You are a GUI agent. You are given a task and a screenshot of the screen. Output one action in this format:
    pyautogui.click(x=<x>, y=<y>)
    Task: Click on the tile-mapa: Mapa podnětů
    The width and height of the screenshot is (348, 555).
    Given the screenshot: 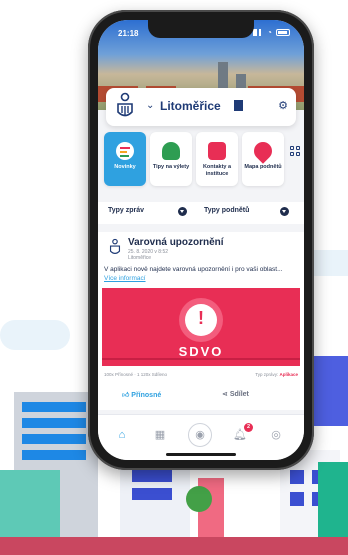 What is the action you would take?
    pyautogui.click(x=263, y=159)
    